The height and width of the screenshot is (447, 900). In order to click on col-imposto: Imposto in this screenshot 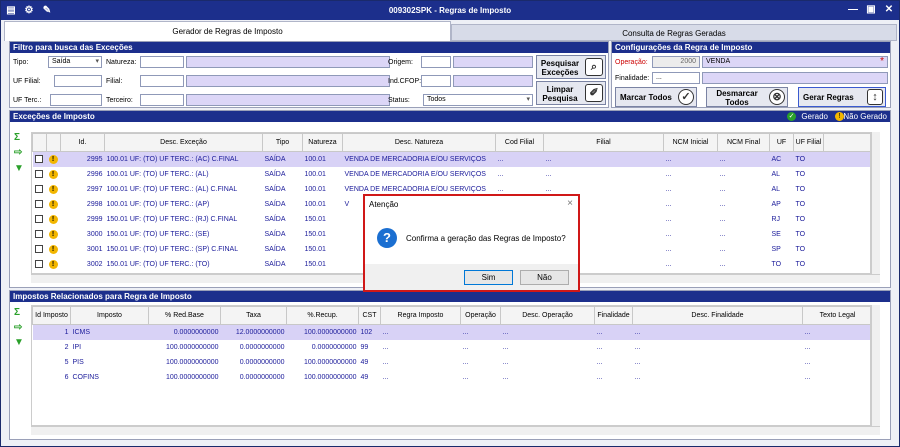, I will do `click(109, 315)`.